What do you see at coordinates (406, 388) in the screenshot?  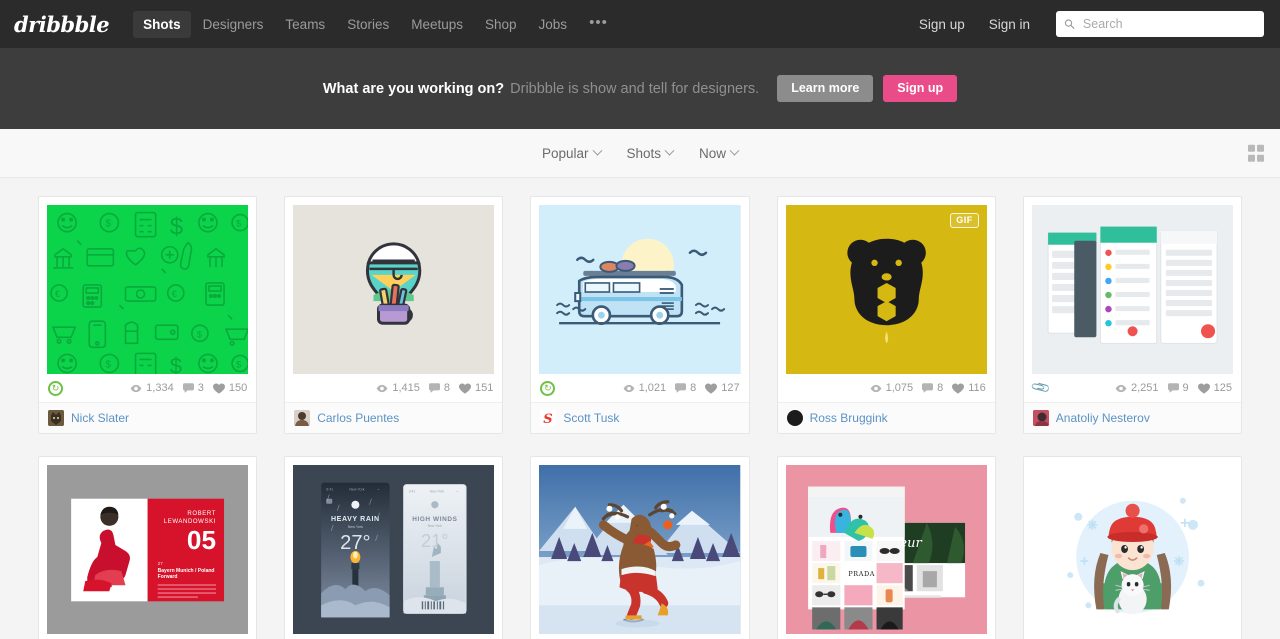 I see `views-count: 1,415` at bounding box center [406, 388].